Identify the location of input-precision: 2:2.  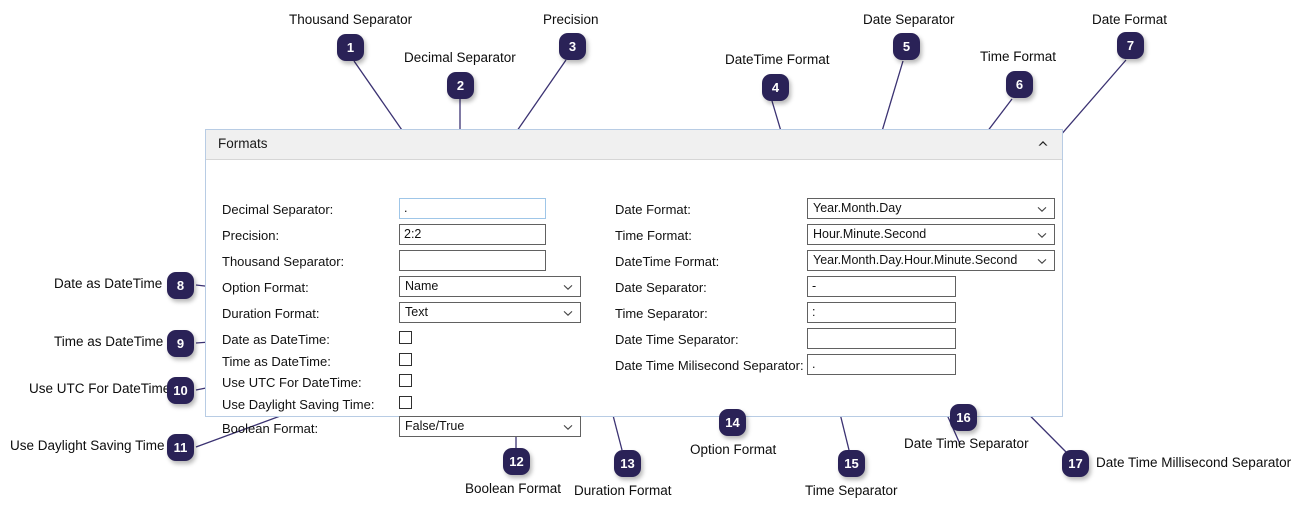
(472, 234).